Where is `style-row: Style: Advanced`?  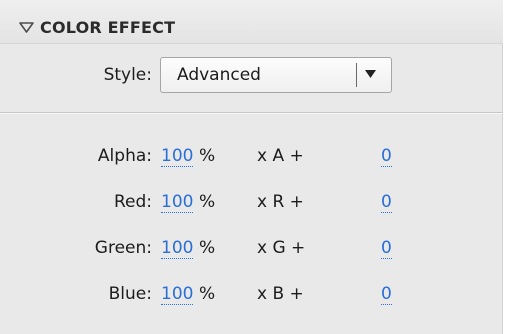
style-row: Style: Advanced is located at coordinates (251, 77).